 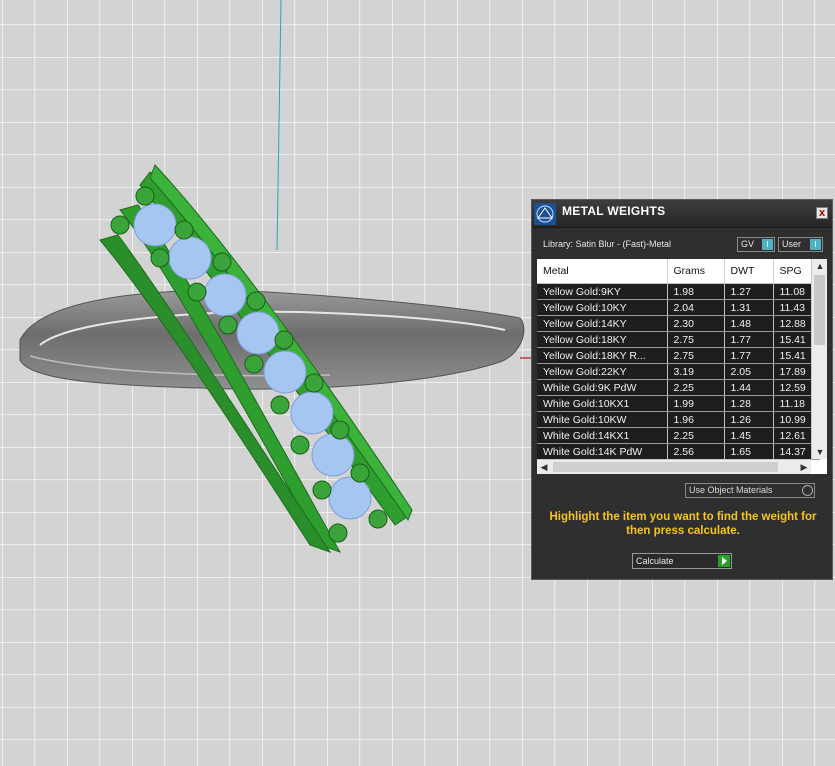 I want to click on gv-toggle: GV I, so click(x=756, y=244).